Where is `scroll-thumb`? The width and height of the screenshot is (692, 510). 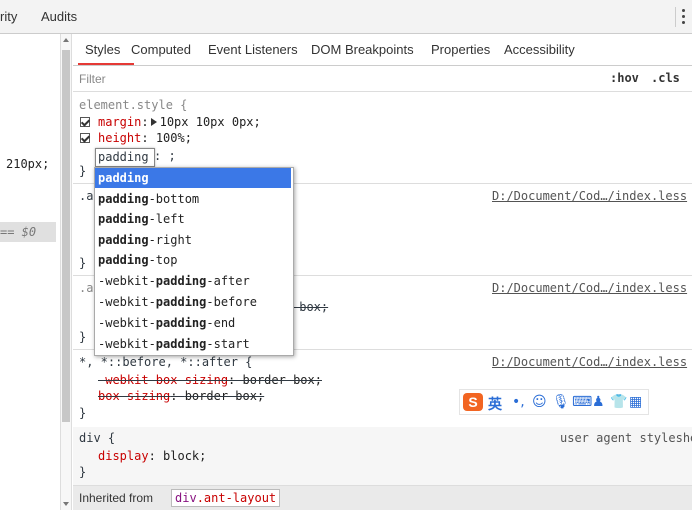 scroll-thumb is located at coordinates (66, 236).